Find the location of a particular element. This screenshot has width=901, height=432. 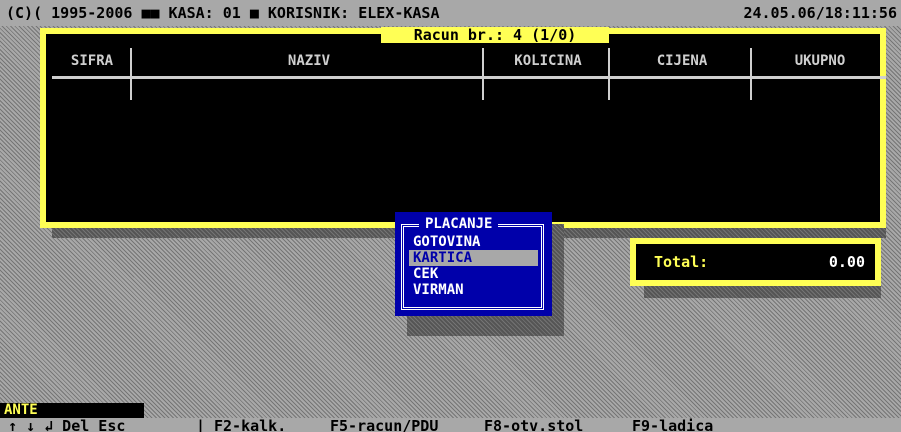

navigation-keys: ↑ ↓ ↲ Del Esc is located at coordinates (67, 425).